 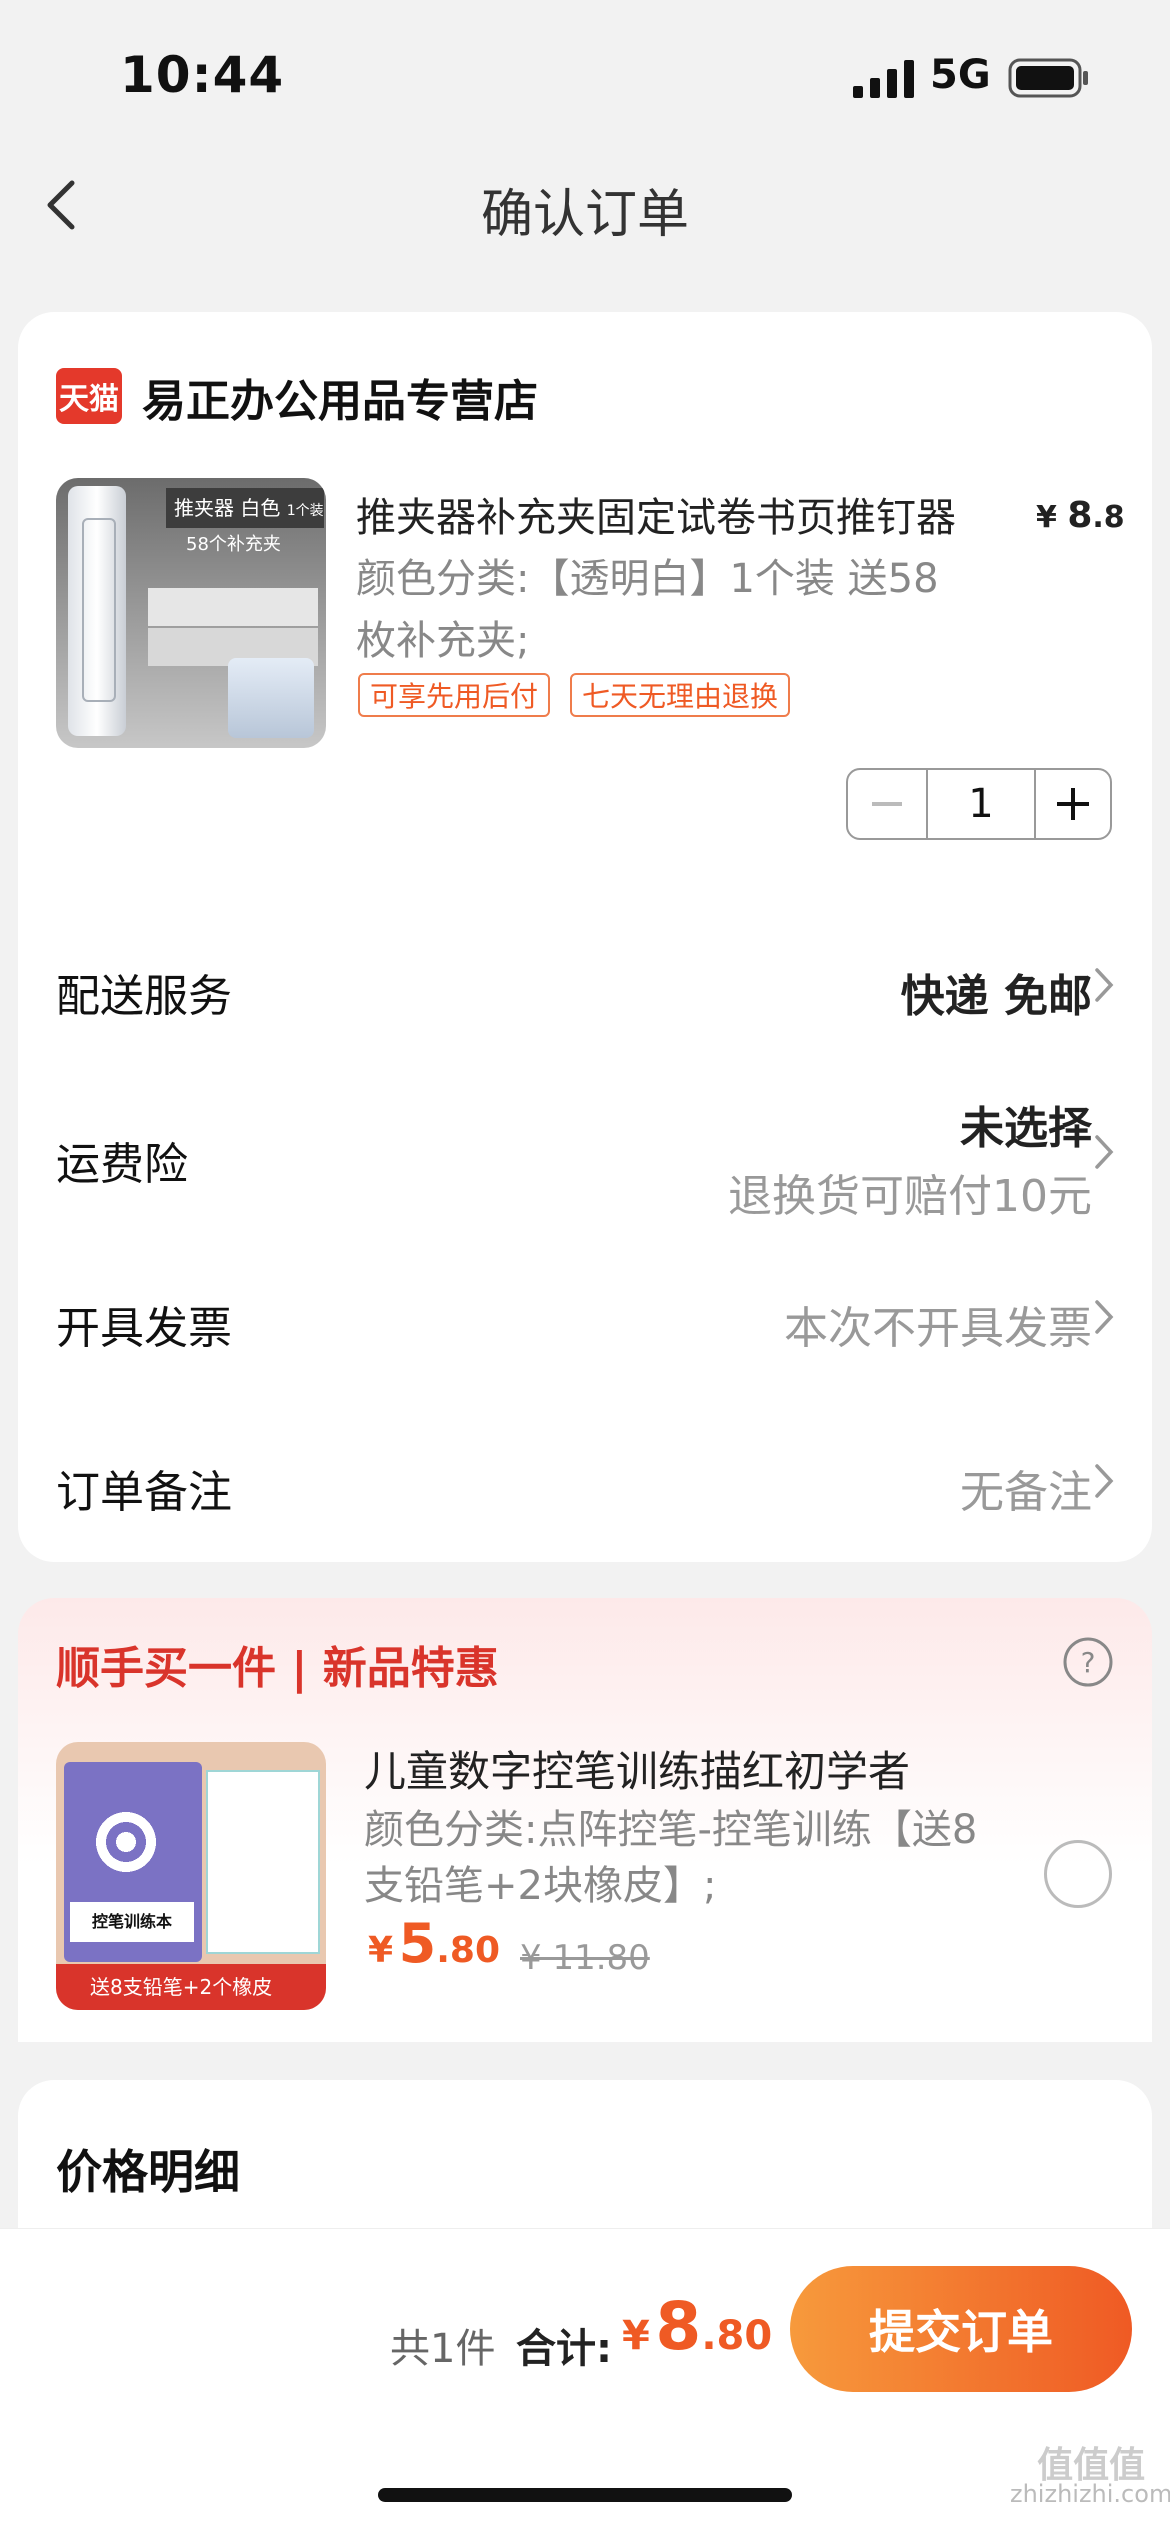 What do you see at coordinates (1026, 1488) in the screenshot?
I see `note-value: 无备注` at bounding box center [1026, 1488].